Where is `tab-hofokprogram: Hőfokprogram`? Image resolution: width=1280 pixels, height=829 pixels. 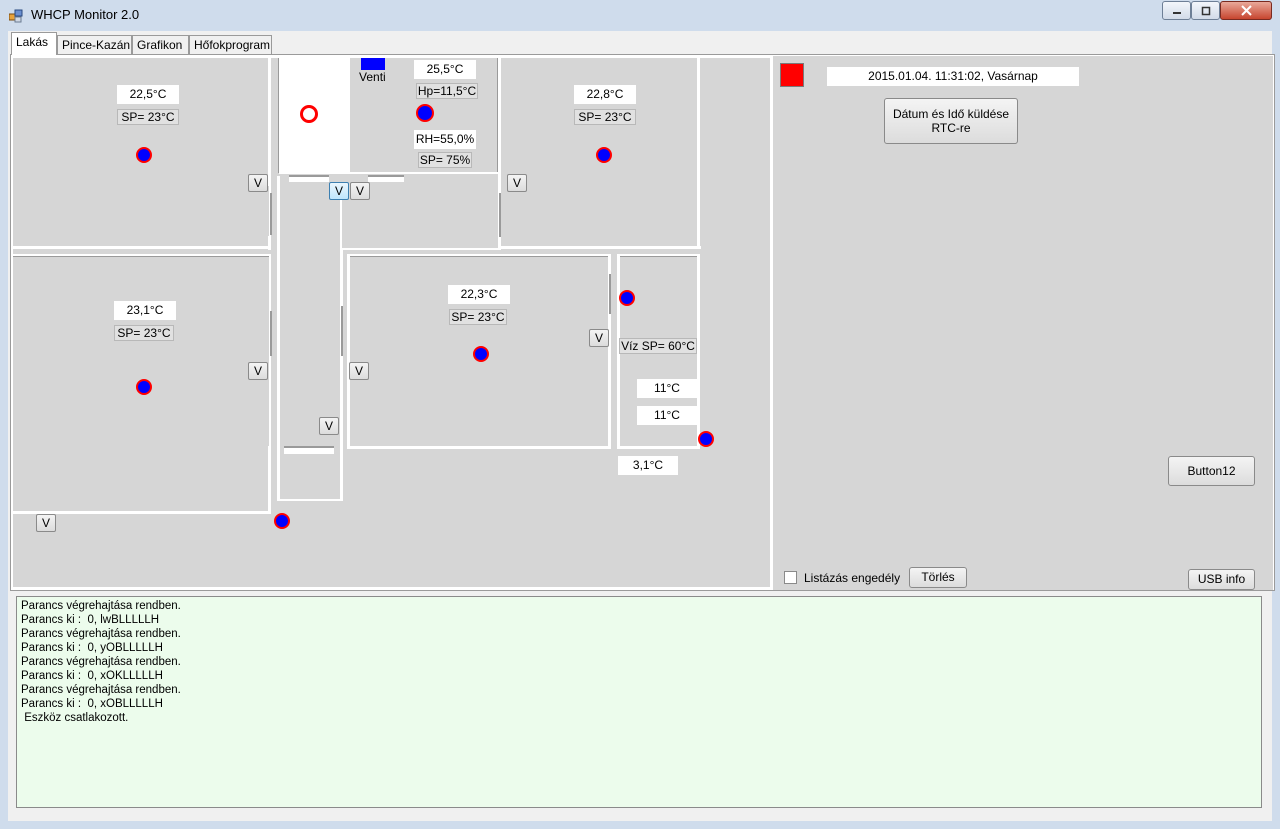 tab-hofokprogram: Hőfokprogram is located at coordinates (230, 44).